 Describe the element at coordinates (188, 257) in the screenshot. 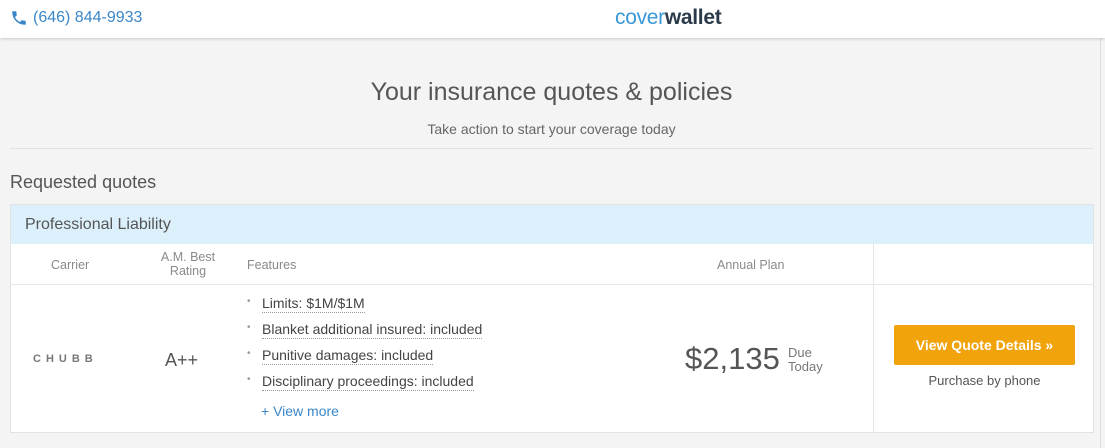

I see `column-header-rating-line1: A.M. Best` at that location.